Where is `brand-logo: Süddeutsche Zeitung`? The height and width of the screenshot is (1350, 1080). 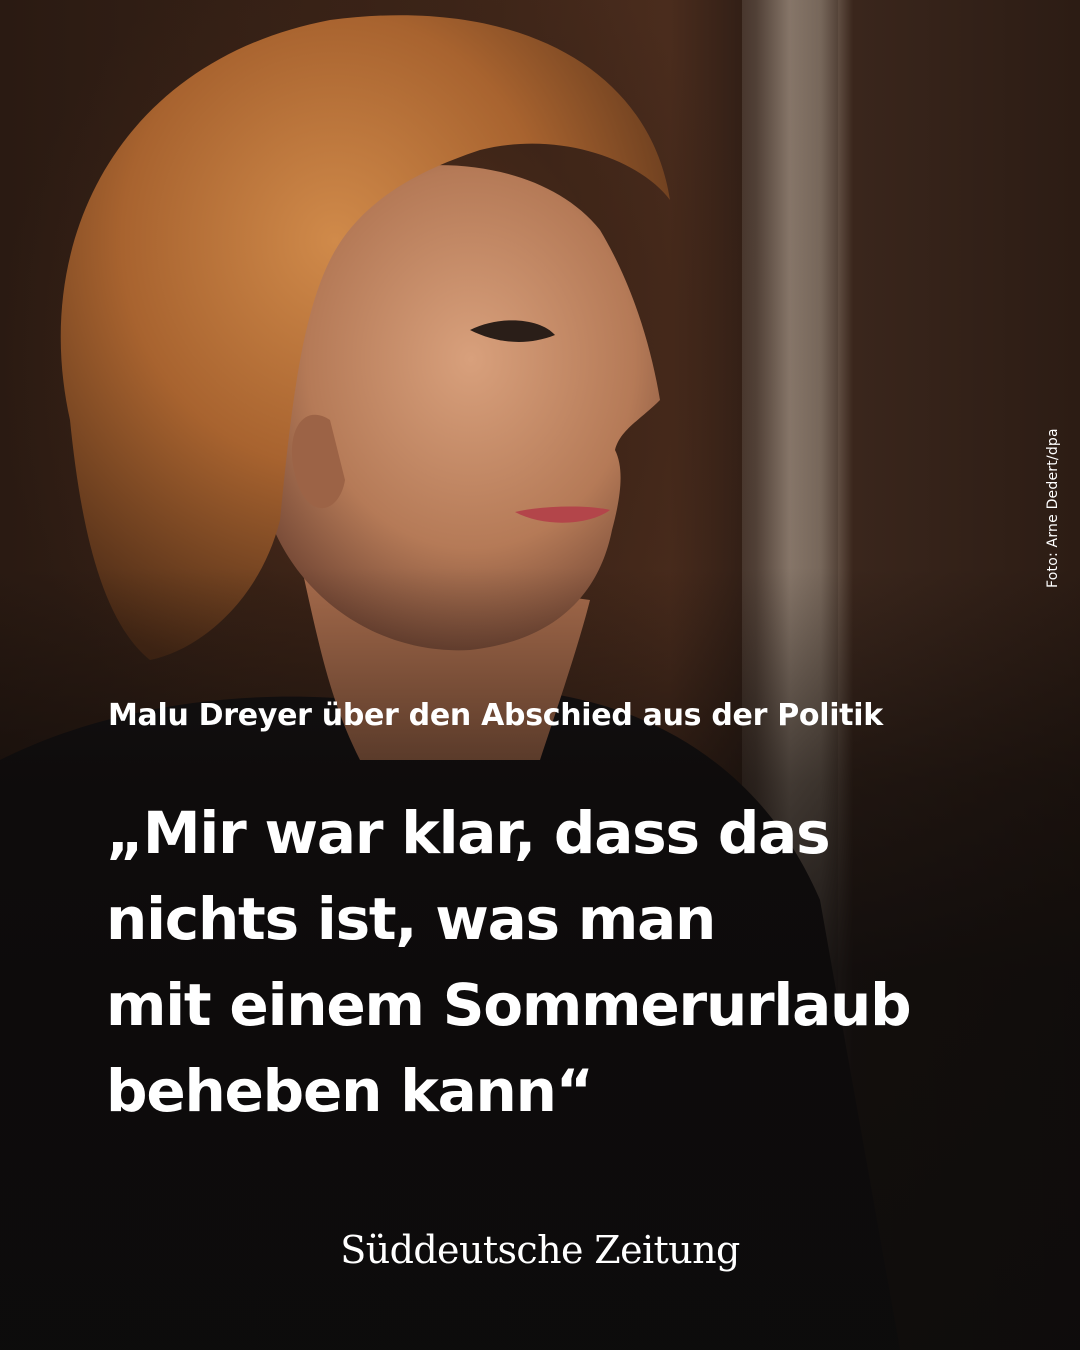 brand-logo: Süddeutsche Zeitung is located at coordinates (540, 1250).